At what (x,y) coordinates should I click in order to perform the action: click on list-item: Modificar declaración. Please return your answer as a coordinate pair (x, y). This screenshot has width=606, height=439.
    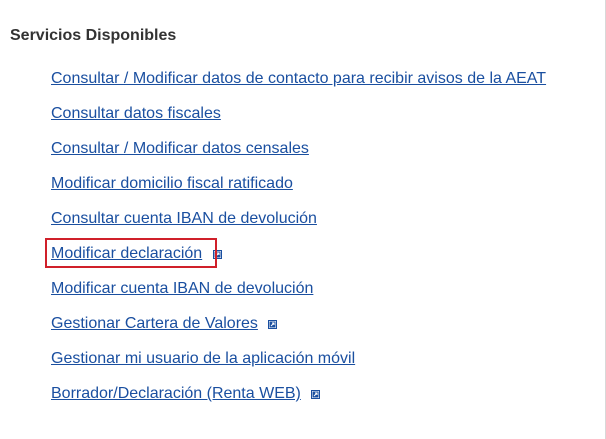
    Looking at the image, I should click on (295, 258).